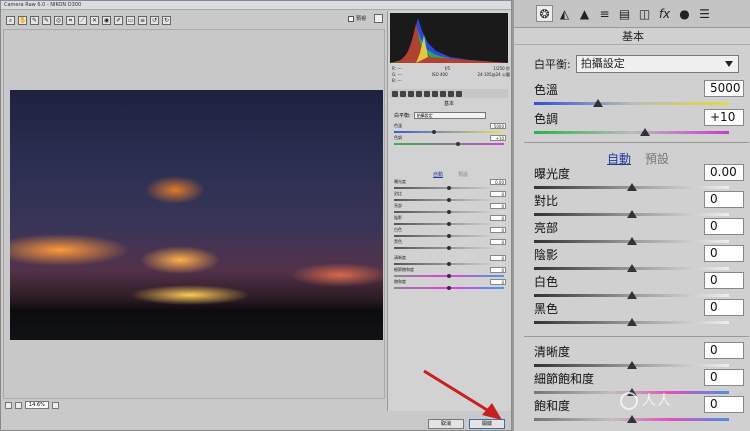 This screenshot has width=750, height=431. What do you see at coordinates (34, 20) in the screenshot?
I see `white-balance-tool-icon: ✎` at bounding box center [34, 20].